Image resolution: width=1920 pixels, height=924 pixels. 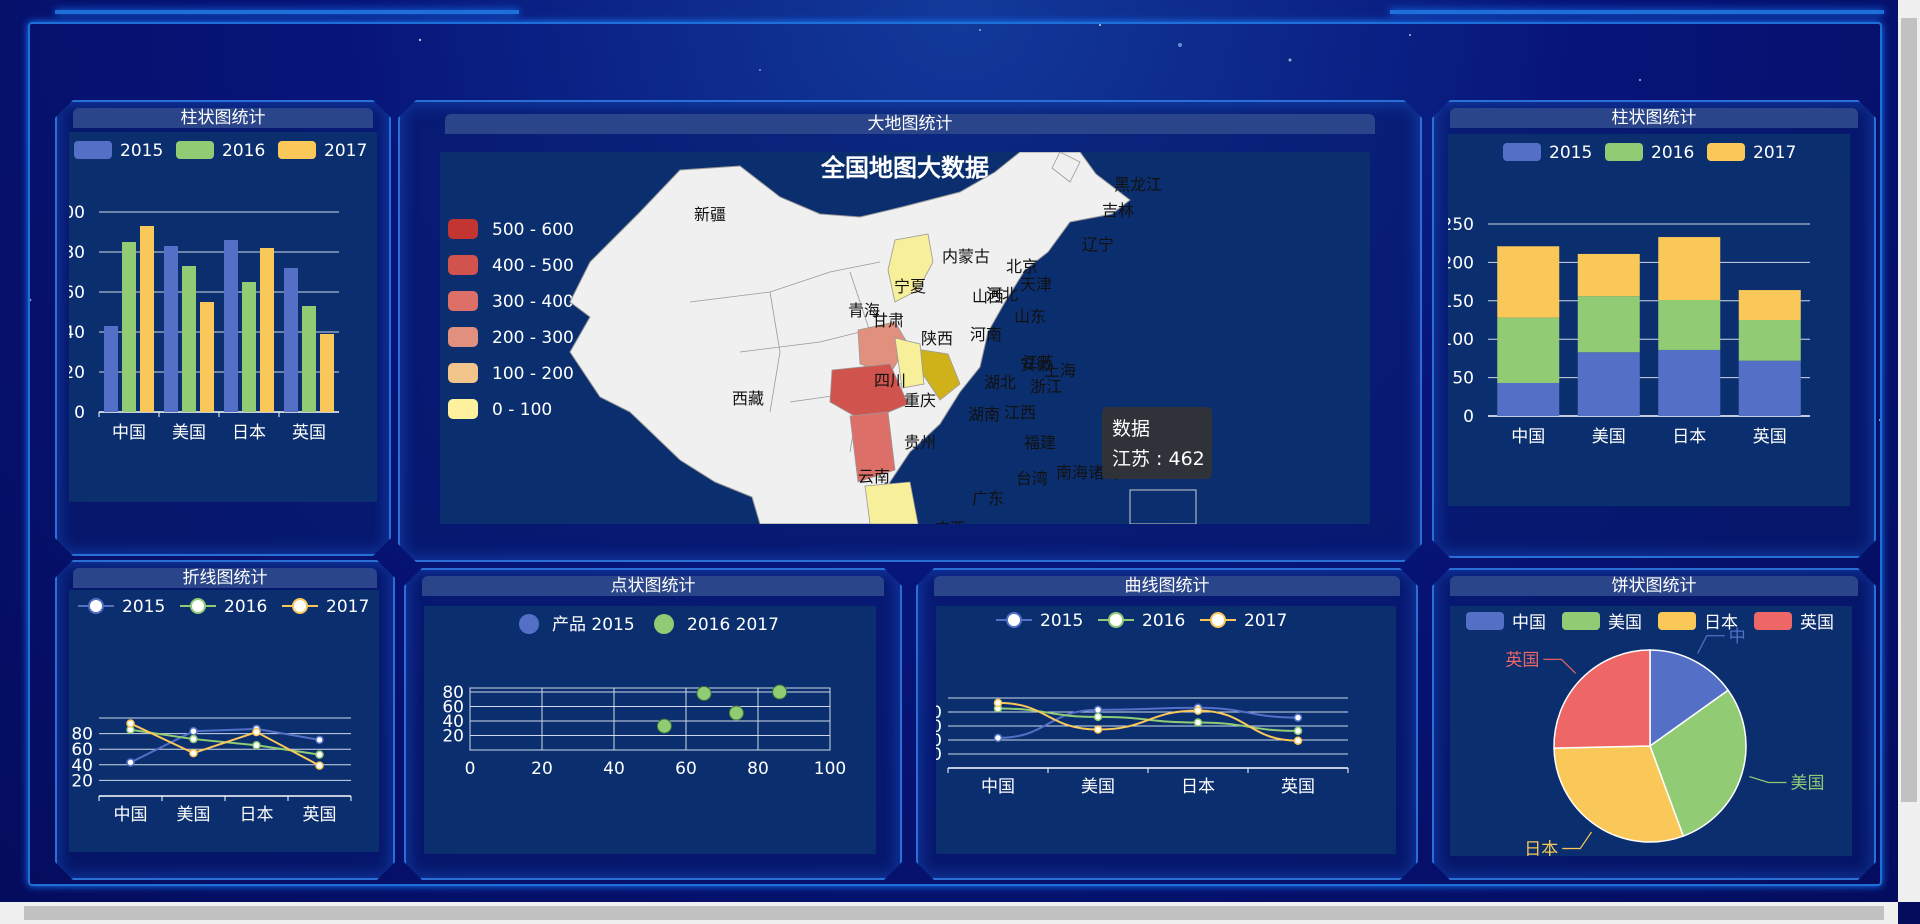 I want to click on region-label: 河北, so click(x=1002, y=294).